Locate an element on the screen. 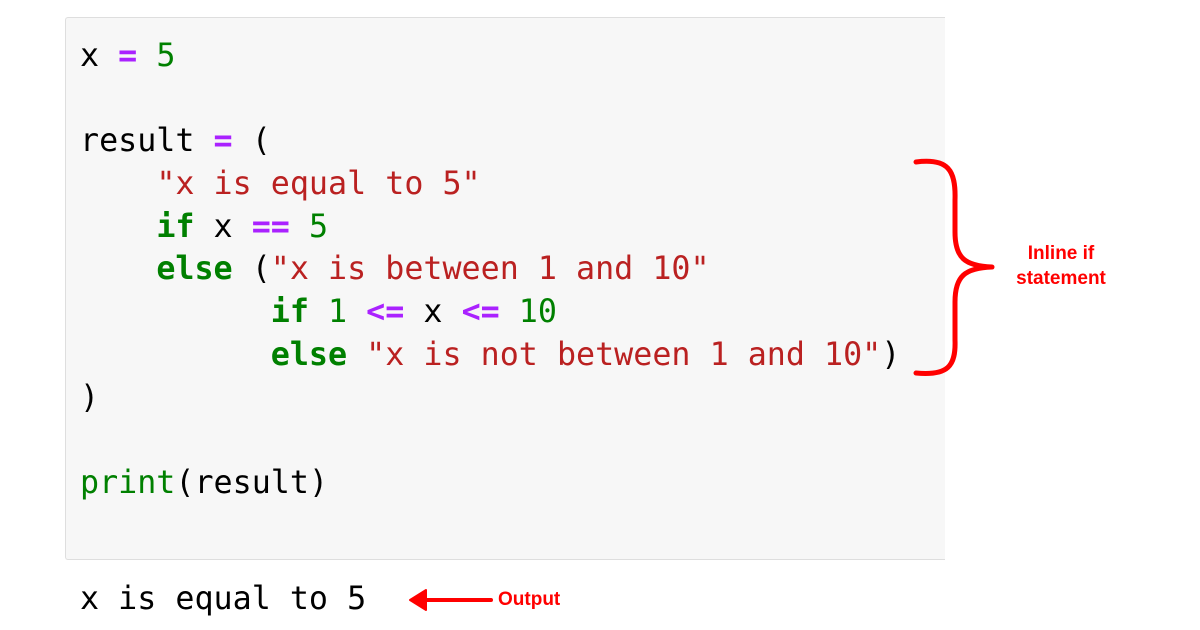 The height and width of the screenshot is (630, 1200). output-annotation: Output is located at coordinates (529, 599).